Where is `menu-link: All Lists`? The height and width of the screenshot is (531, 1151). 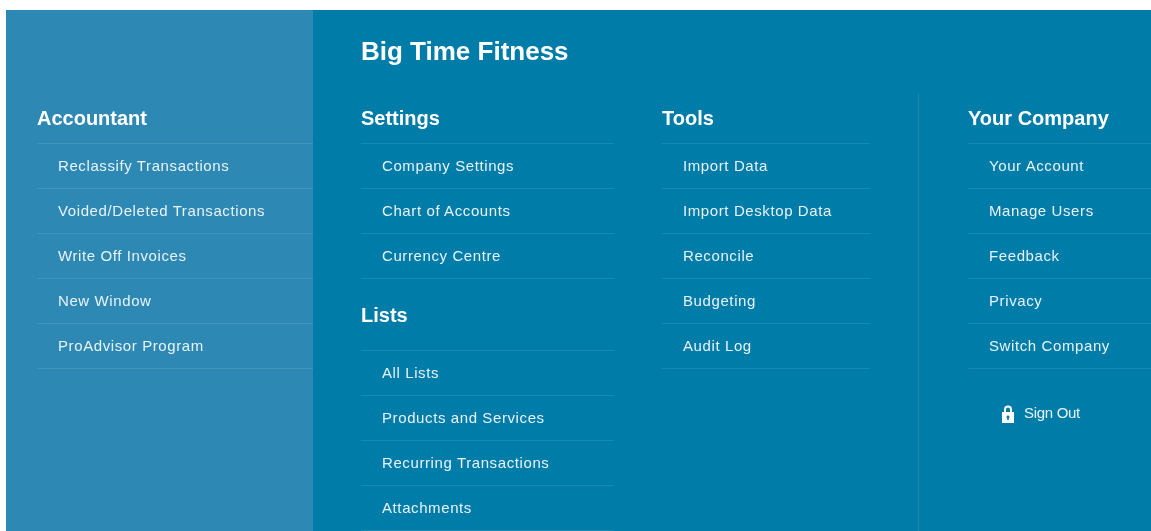 menu-link: All Lists is located at coordinates (411, 373).